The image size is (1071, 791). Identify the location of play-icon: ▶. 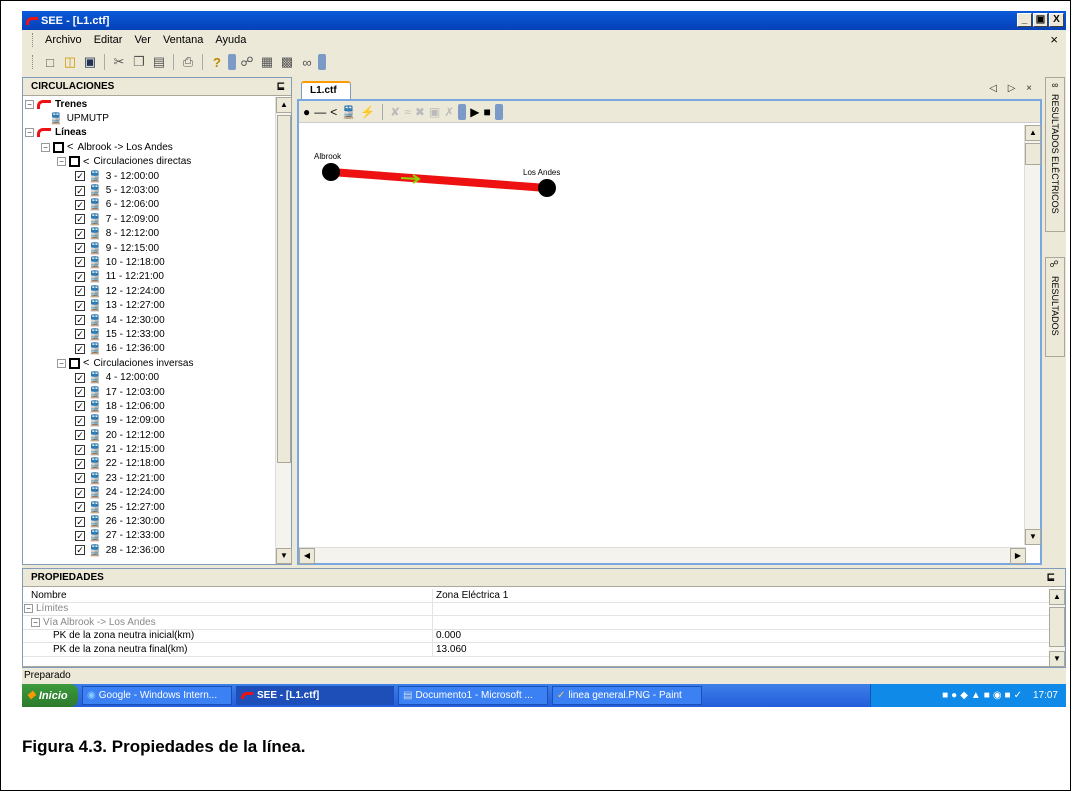
(474, 112).